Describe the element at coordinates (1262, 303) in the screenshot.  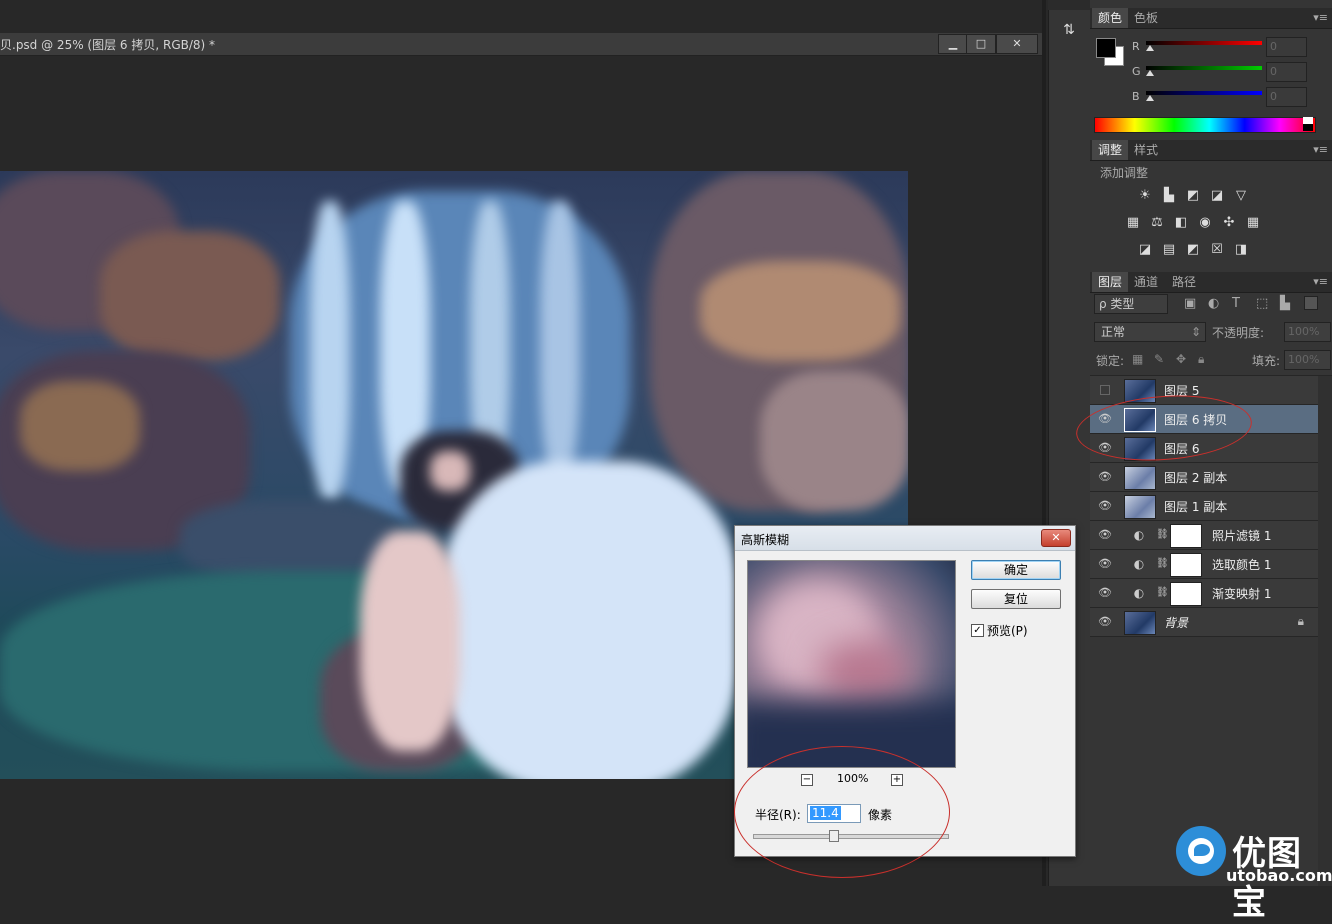
I see `filter-shape-icon: ⬚` at that location.